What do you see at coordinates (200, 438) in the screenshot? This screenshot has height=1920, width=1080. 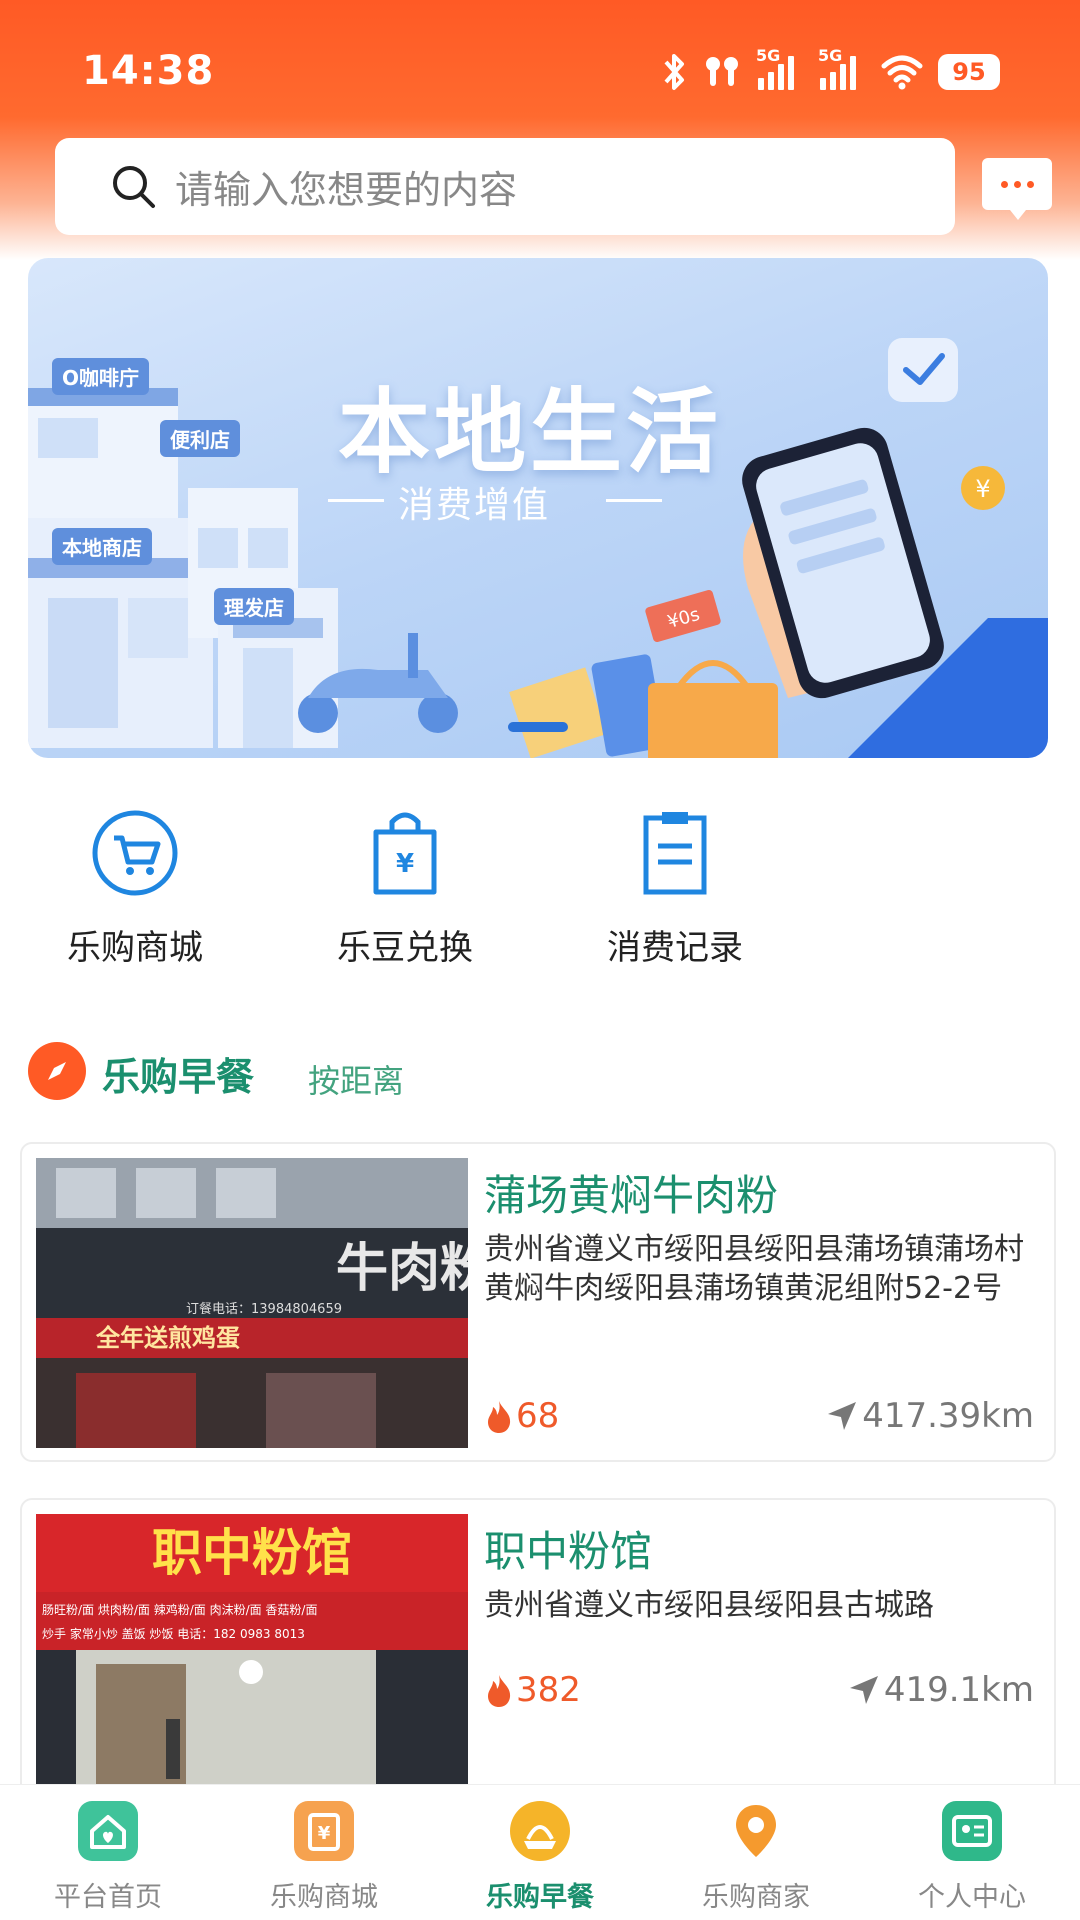 I see `banner-shop-tag: 便利店` at bounding box center [200, 438].